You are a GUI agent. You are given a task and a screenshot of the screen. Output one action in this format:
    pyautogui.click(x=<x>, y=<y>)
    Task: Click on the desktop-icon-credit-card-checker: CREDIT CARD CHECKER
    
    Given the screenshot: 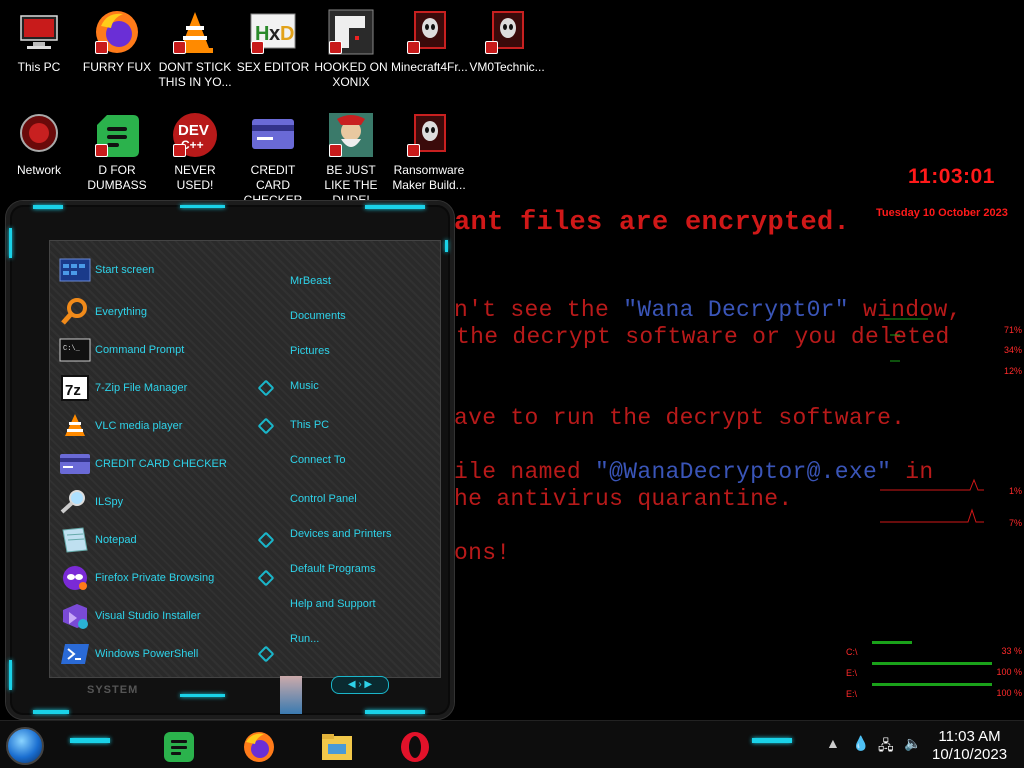 What is the action you would take?
    pyautogui.click(x=273, y=159)
    